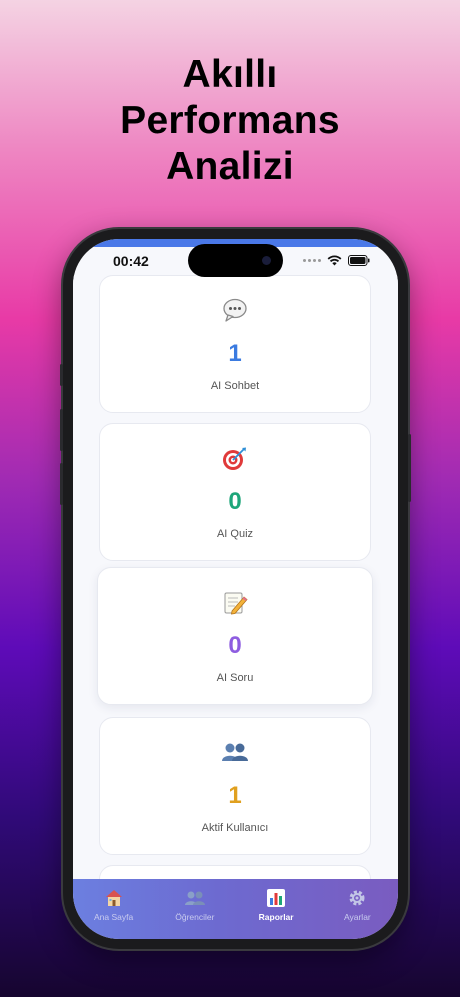 This screenshot has height=997, width=460. What do you see at coordinates (235, 678) in the screenshot?
I see `stat-label: AI Soru` at bounding box center [235, 678].